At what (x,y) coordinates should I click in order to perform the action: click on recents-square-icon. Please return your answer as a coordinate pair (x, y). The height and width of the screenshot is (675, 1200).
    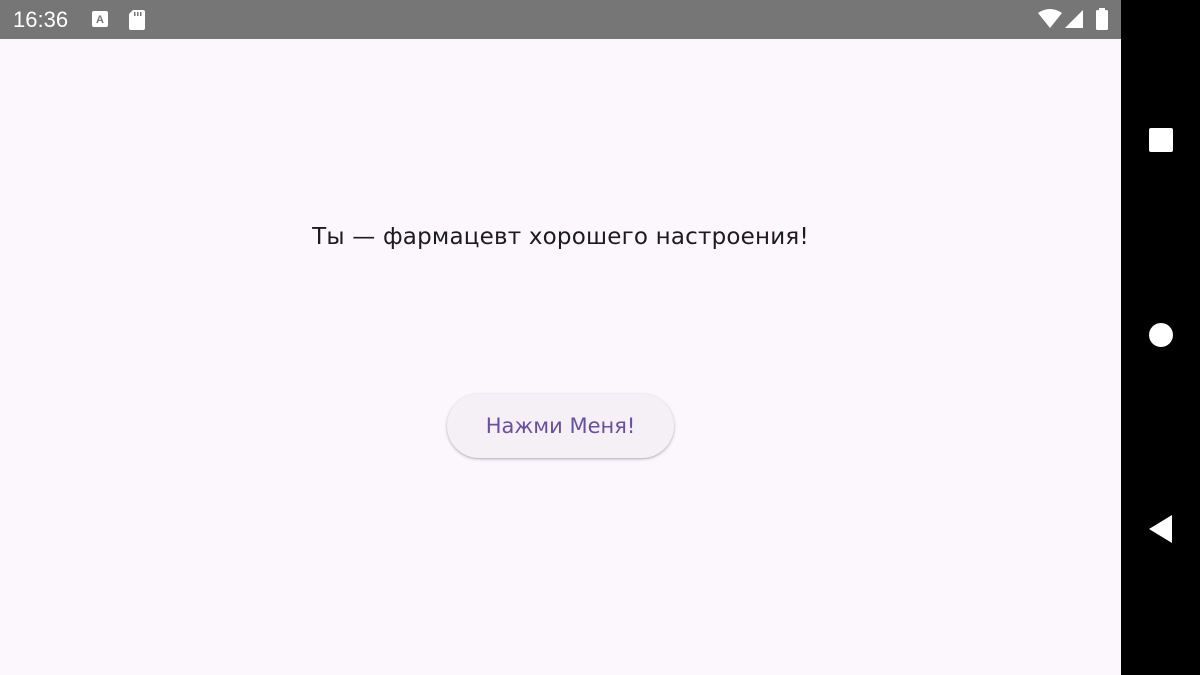
    Looking at the image, I should click on (1161, 142).